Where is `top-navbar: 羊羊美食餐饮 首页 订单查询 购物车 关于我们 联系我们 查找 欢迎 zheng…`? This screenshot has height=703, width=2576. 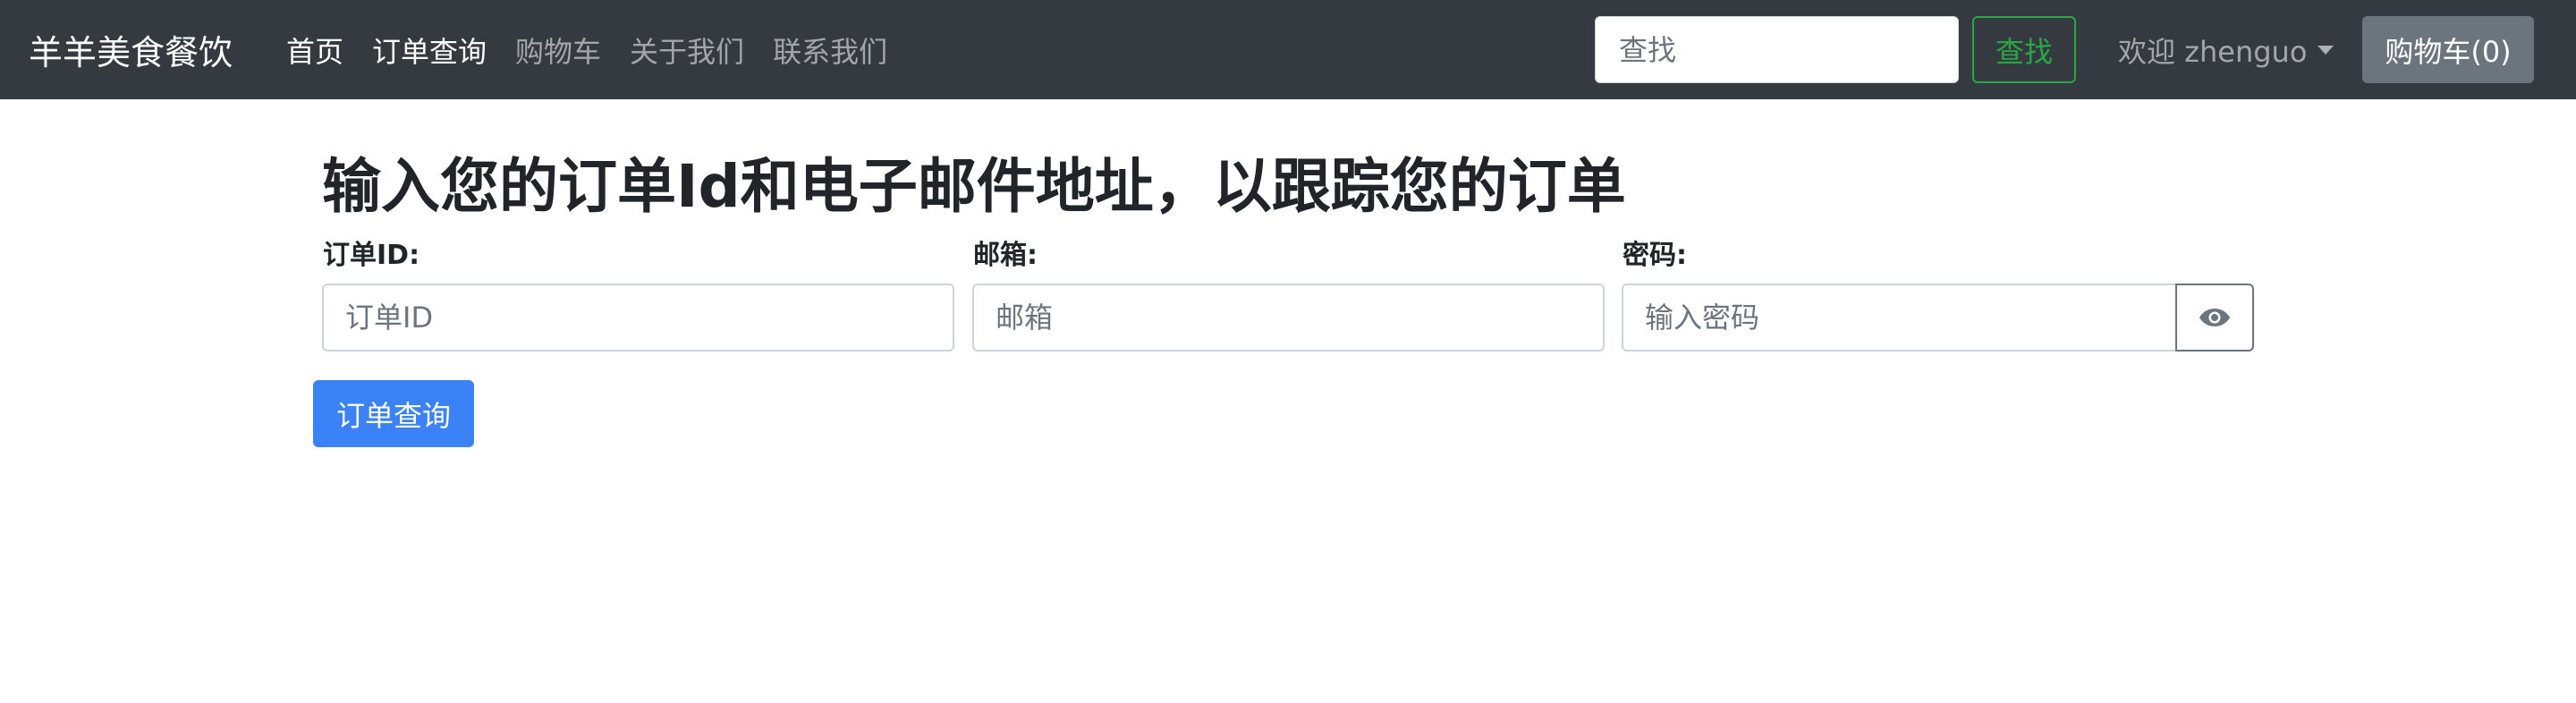 top-navbar: 羊羊美食餐饮 首页 订单查询 购物车 关于我们 联系我们 查找 欢迎 zheng… is located at coordinates (1288, 50).